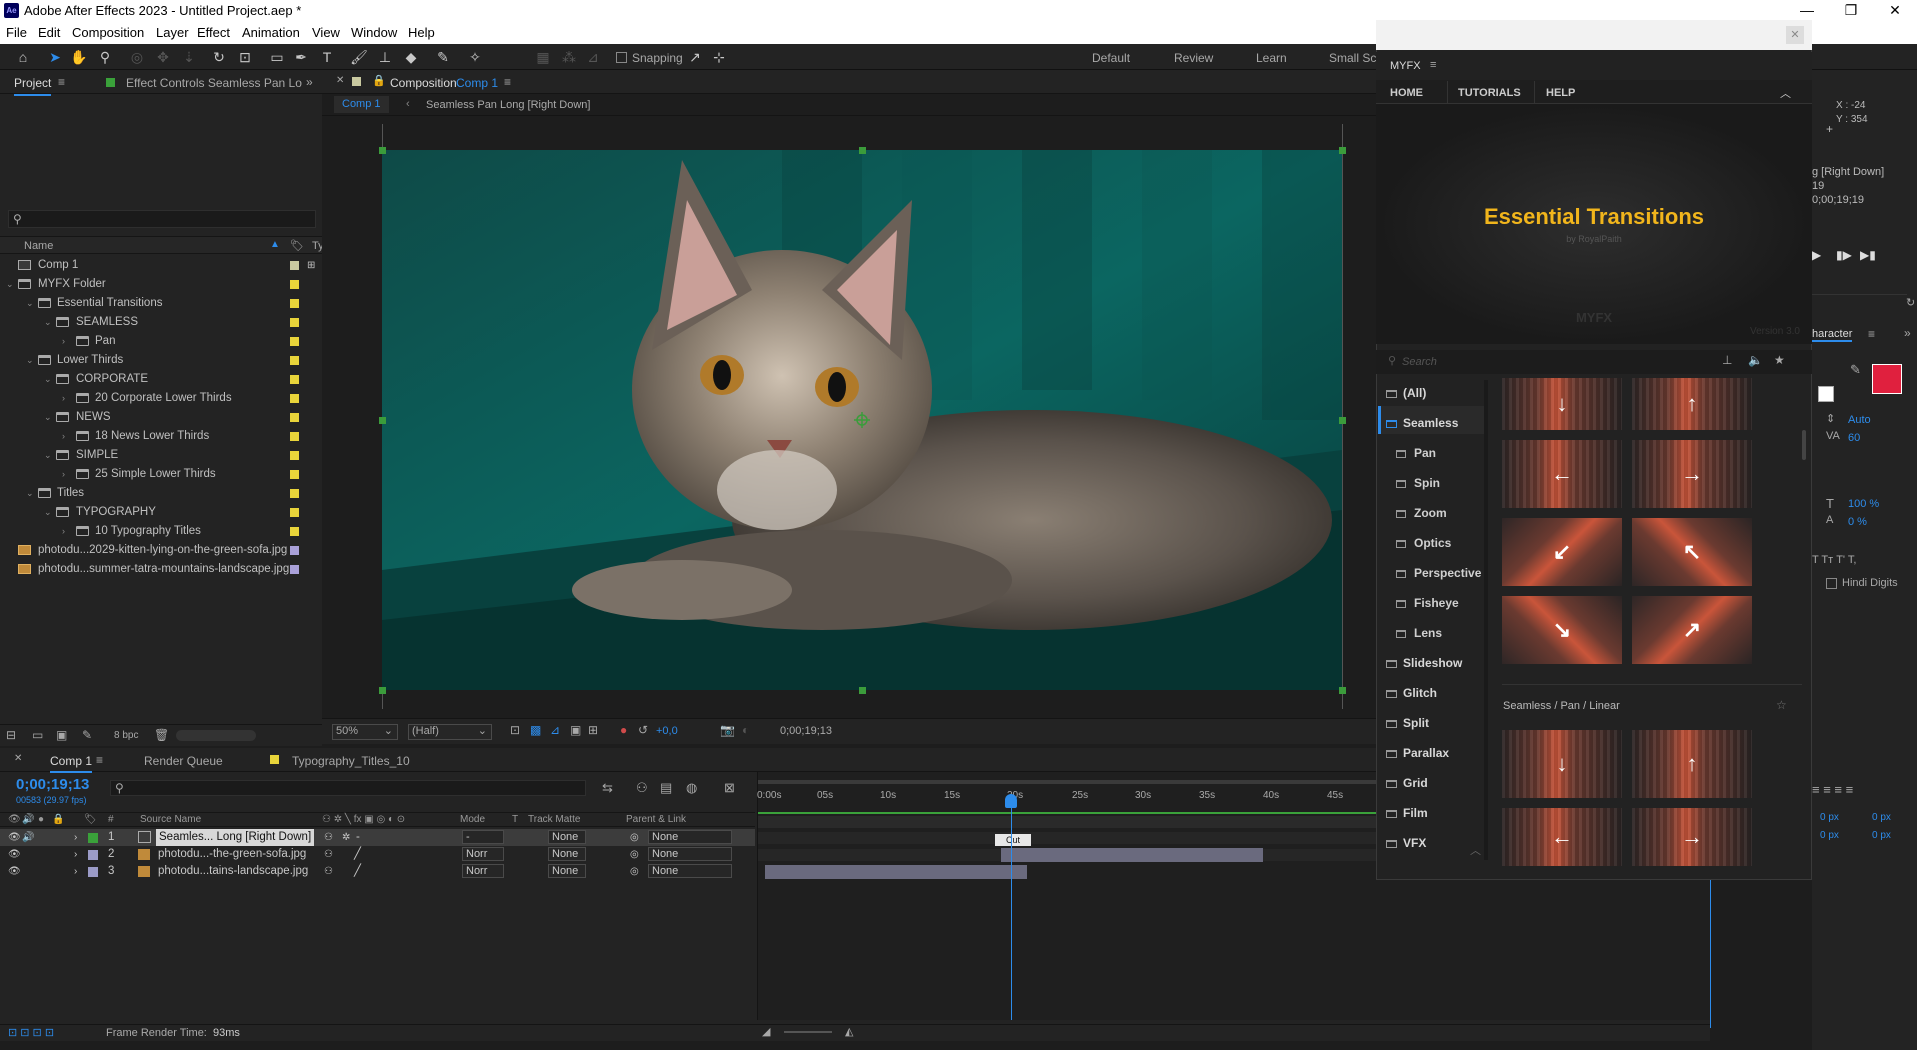 The image size is (1917, 1050). Describe the element at coordinates (421, 32) in the screenshot. I see `menu-help: Help` at that location.